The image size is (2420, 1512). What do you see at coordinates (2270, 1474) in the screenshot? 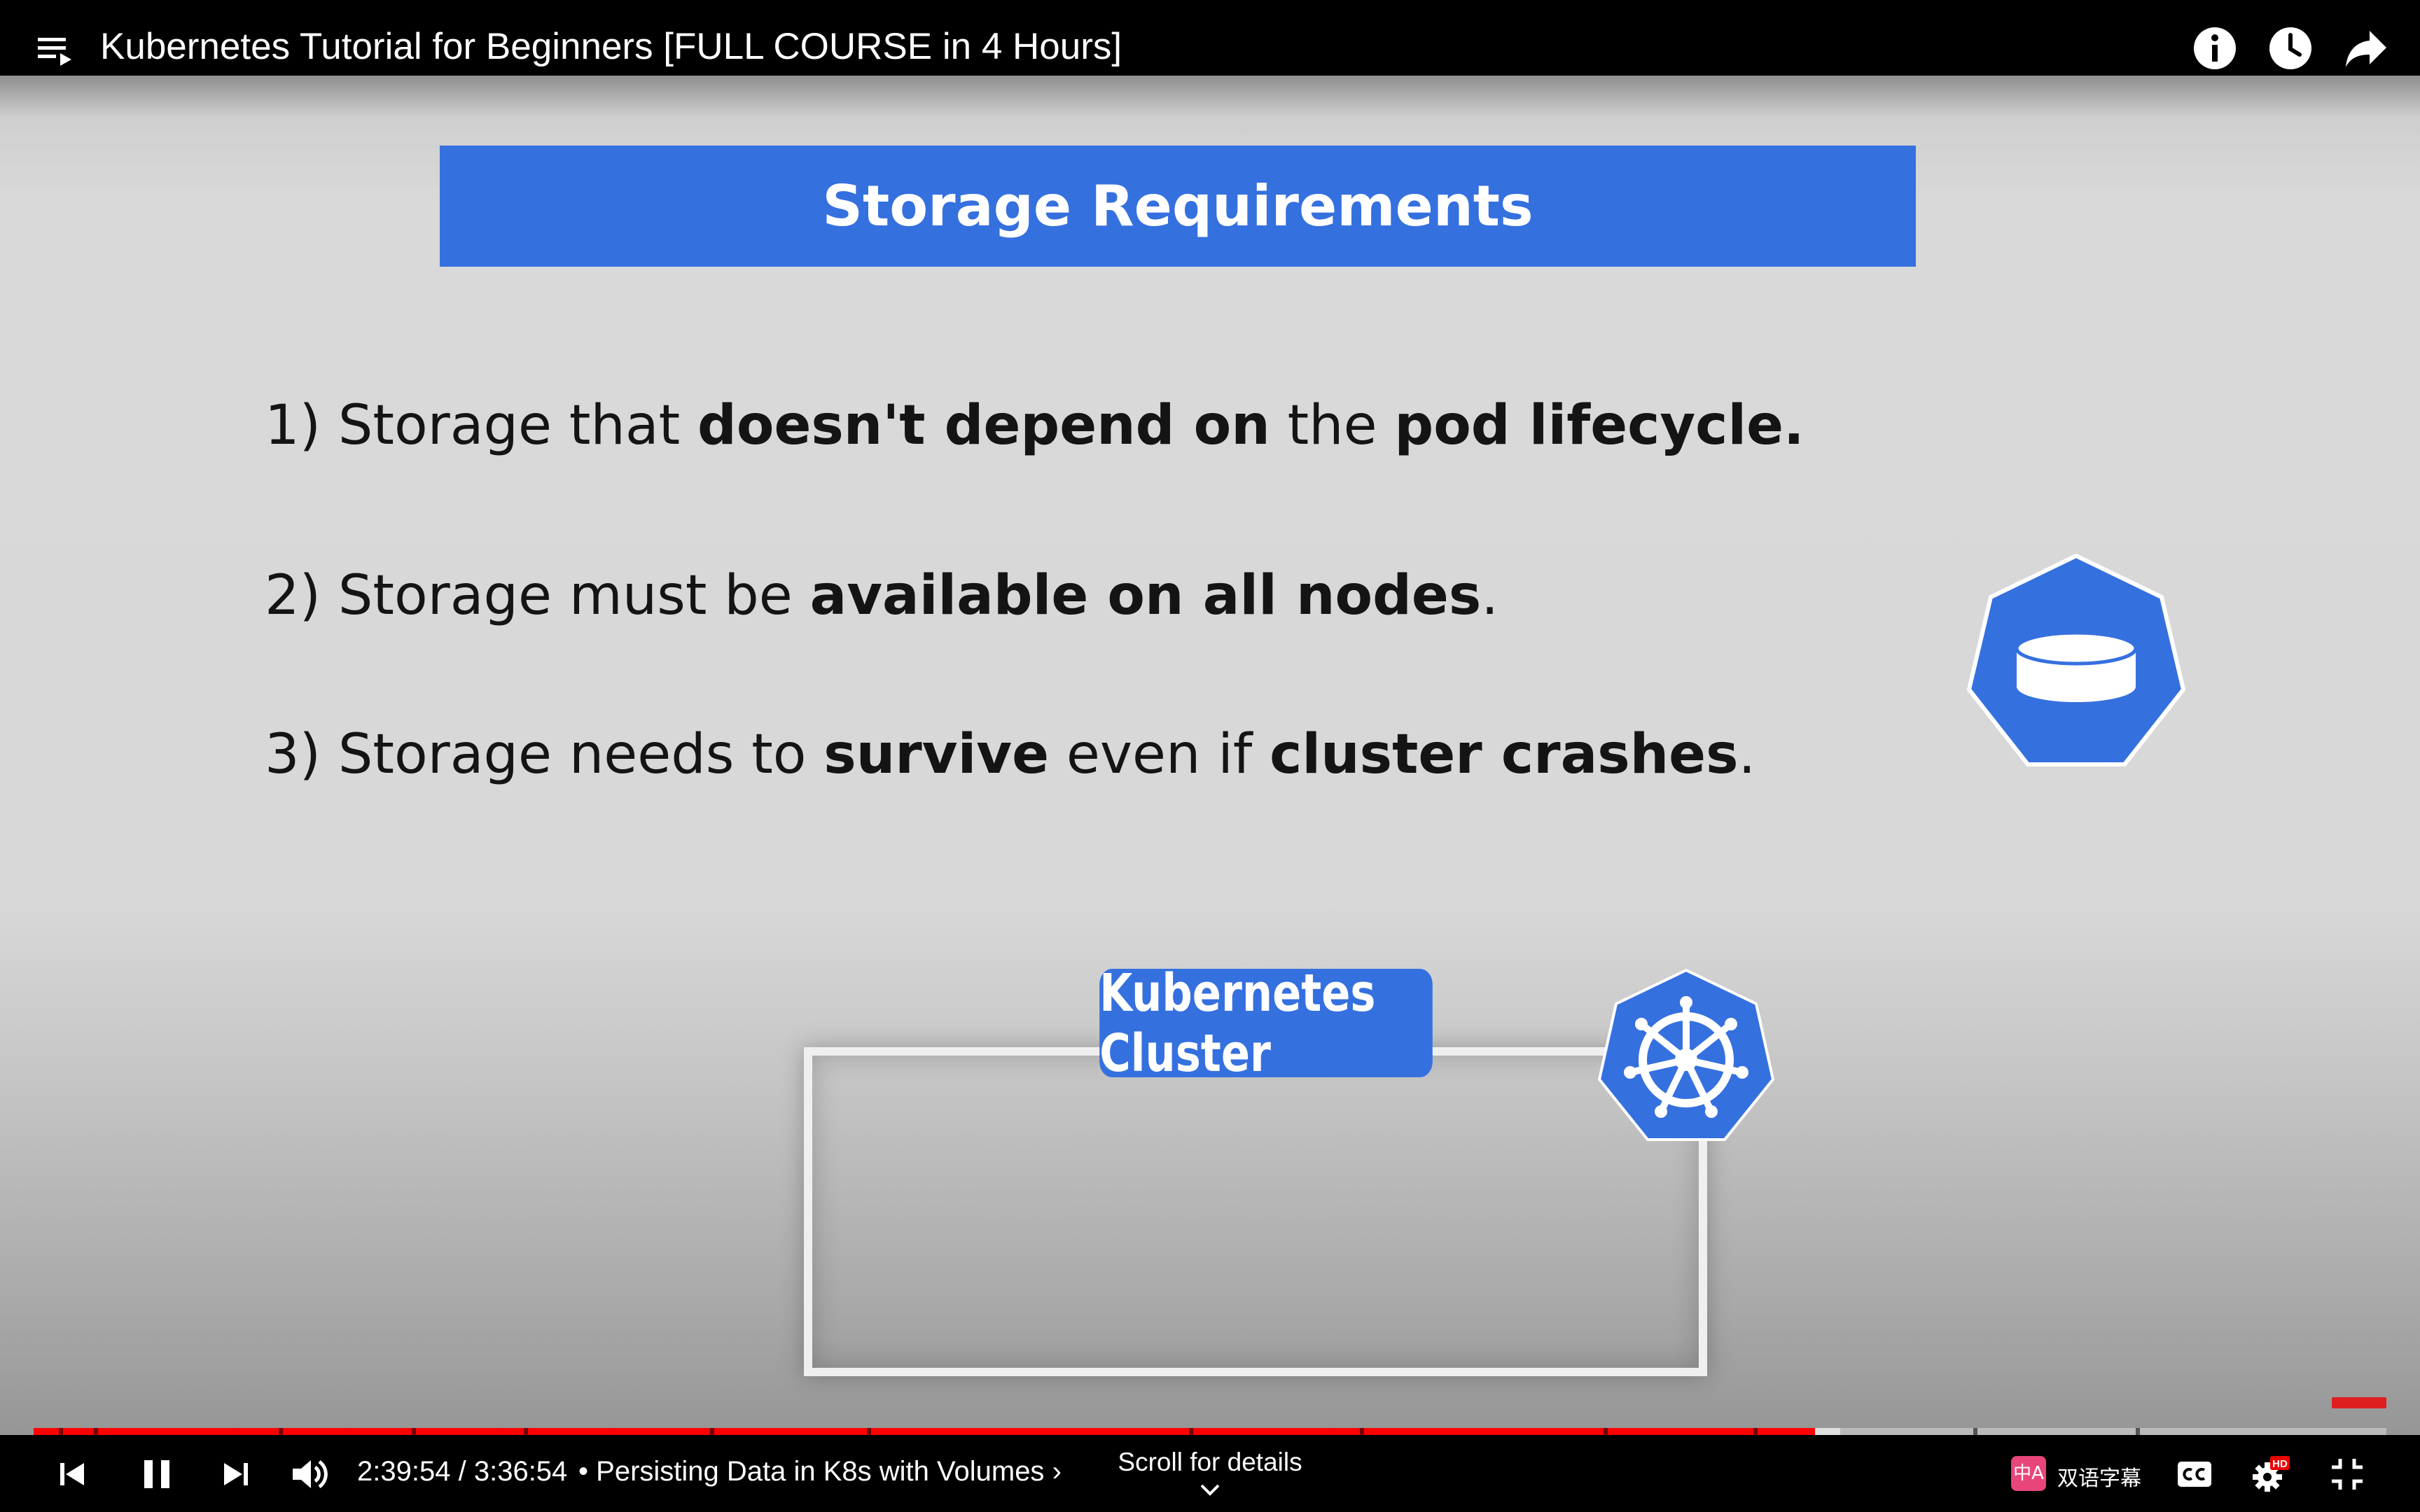
I see `settings-gear-icon: HD` at bounding box center [2270, 1474].